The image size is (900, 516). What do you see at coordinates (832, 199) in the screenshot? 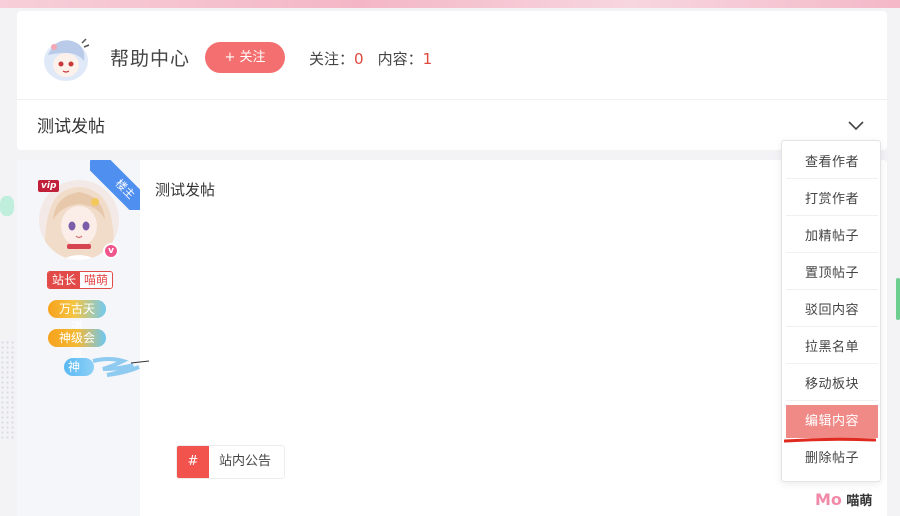
I see `menu-item-tip-author: 打赏作者` at bounding box center [832, 199].